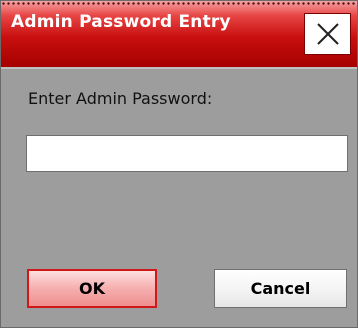  Describe the element at coordinates (120, 98) in the screenshot. I see `password-prompt-label: Enter Admin Password:` at that location.